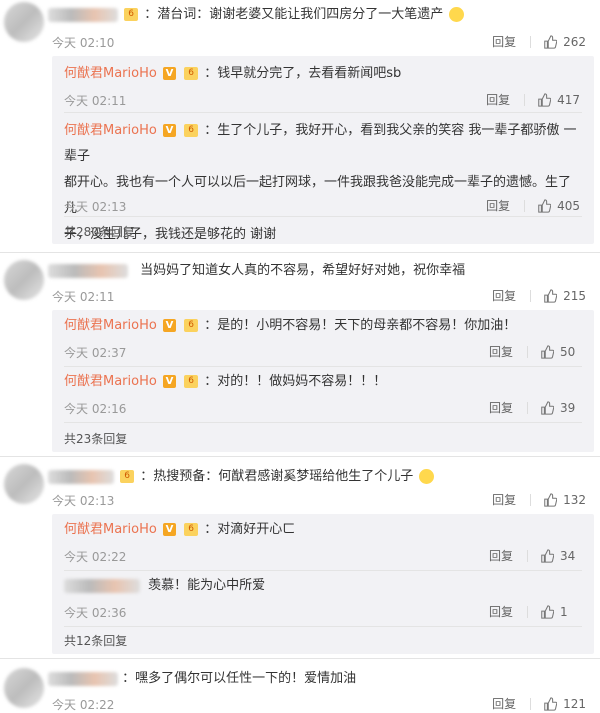 The width and height of the screenshot is (600, 713). What do you see at coordinates (83, 501) in the screenshot?
I see `comment-time: 今天 02:13` at bounding box center [83, 501].